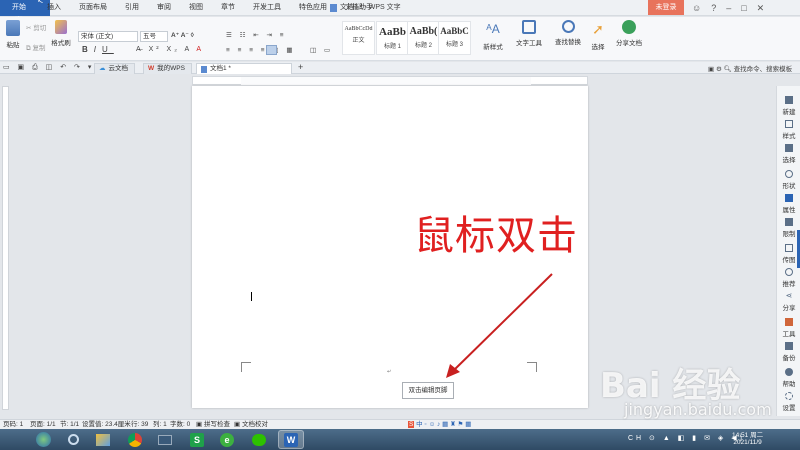 The width and height of the screenshot is (800, 450). What do you see at coordinates (763, 69) in the screenshot?
I see `search-commands-label: 查找命令、搜索模板` at bounding box center [763, 69].